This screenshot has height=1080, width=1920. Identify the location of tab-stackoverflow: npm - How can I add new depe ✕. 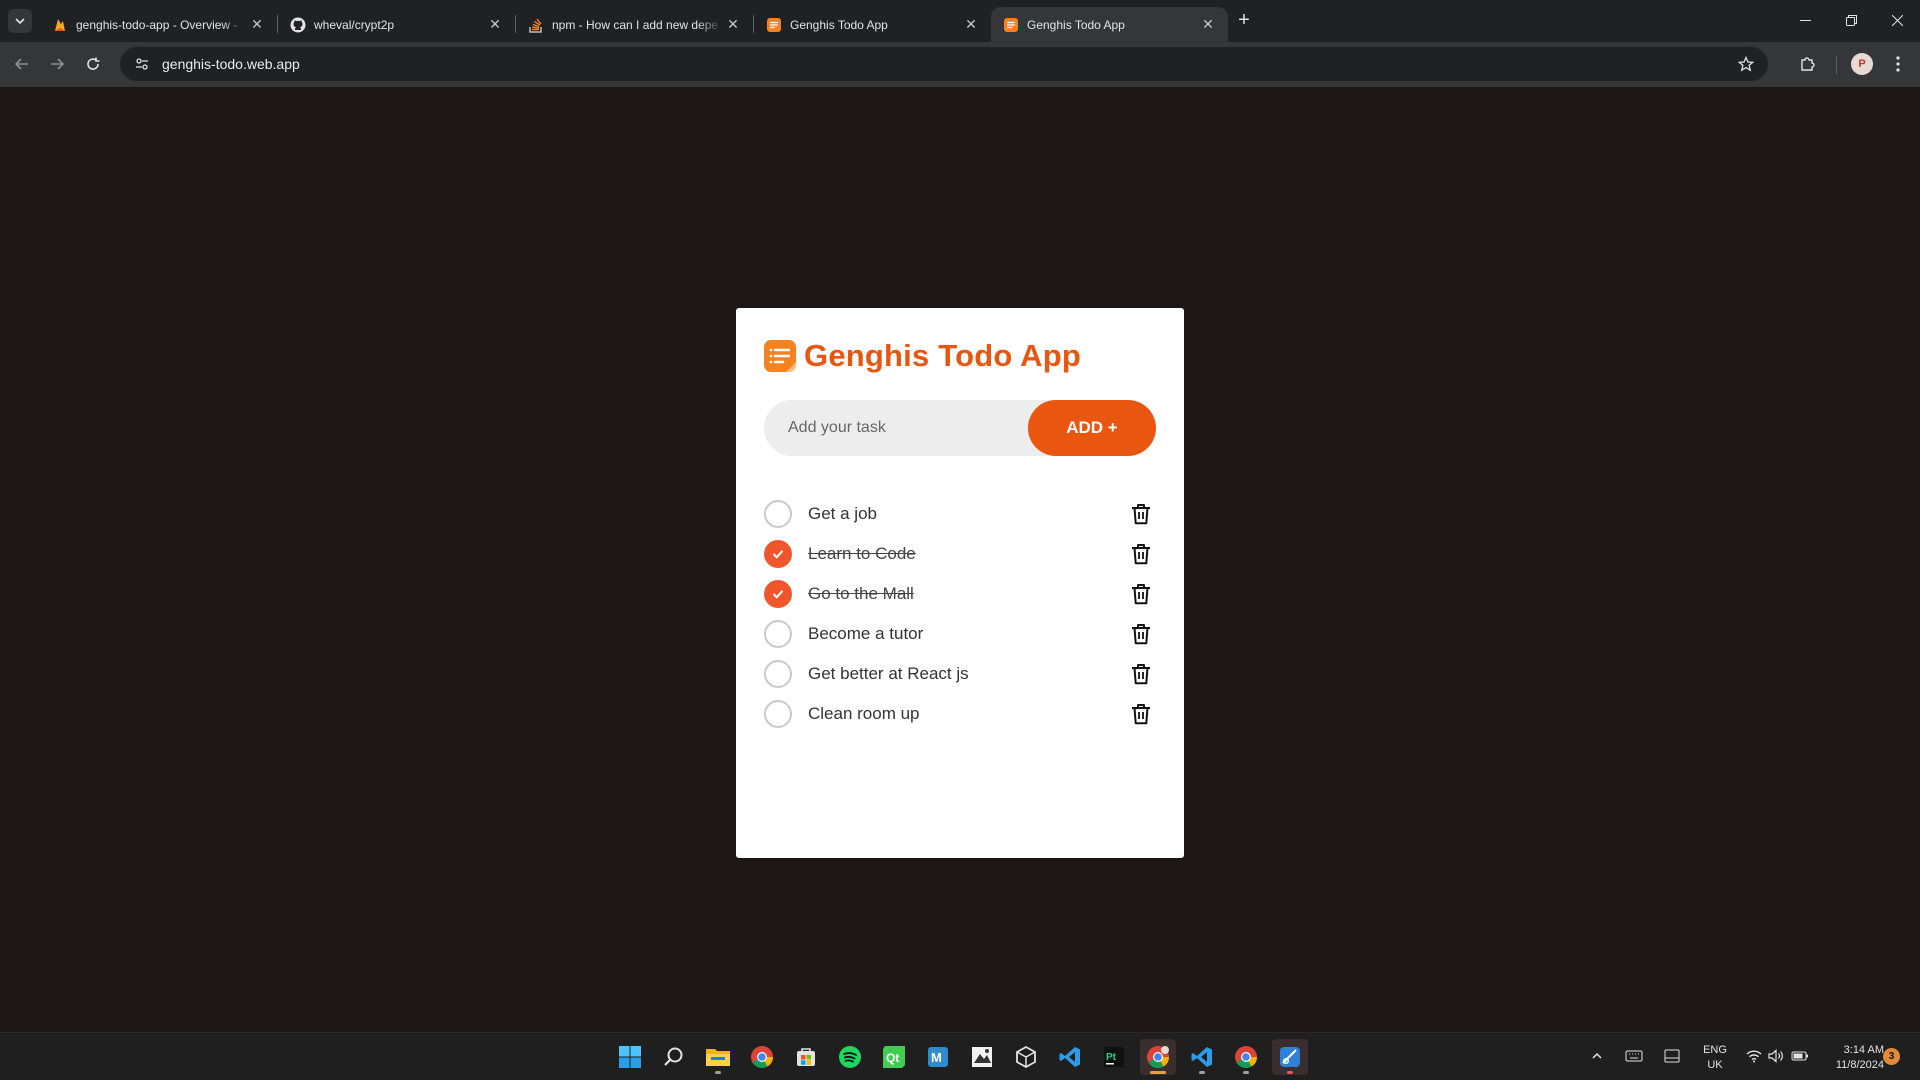
(634, 24).